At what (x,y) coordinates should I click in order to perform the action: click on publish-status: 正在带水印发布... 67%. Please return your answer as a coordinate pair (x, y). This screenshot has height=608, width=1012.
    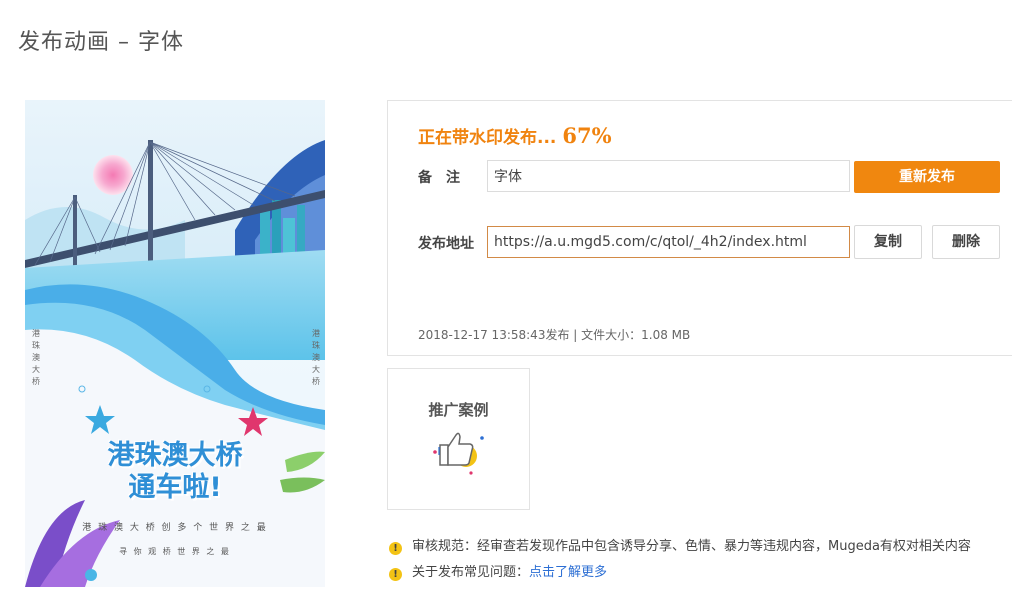
    Looking at the image, I should click on (515, 135).